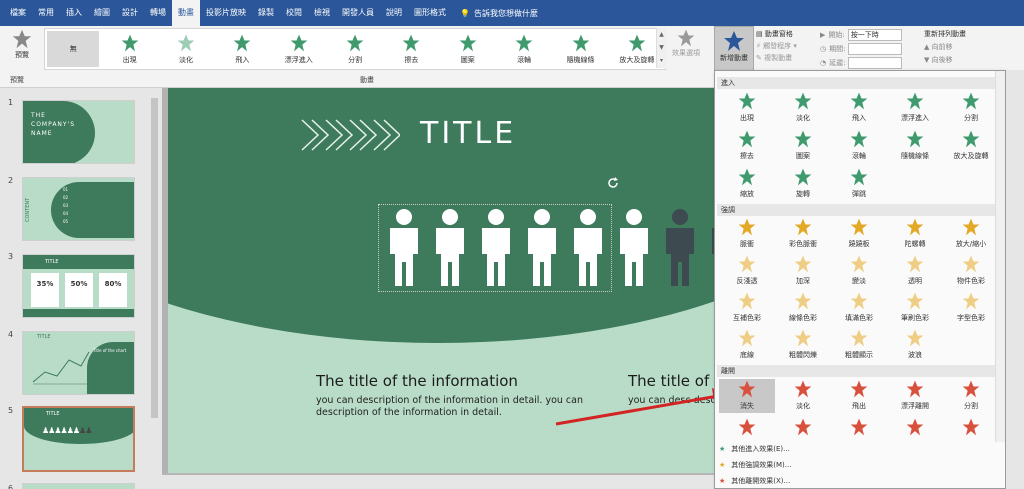 This screenshot has width=1024, height=489. I want to click on exit-header: 離開, so click(856, 371).